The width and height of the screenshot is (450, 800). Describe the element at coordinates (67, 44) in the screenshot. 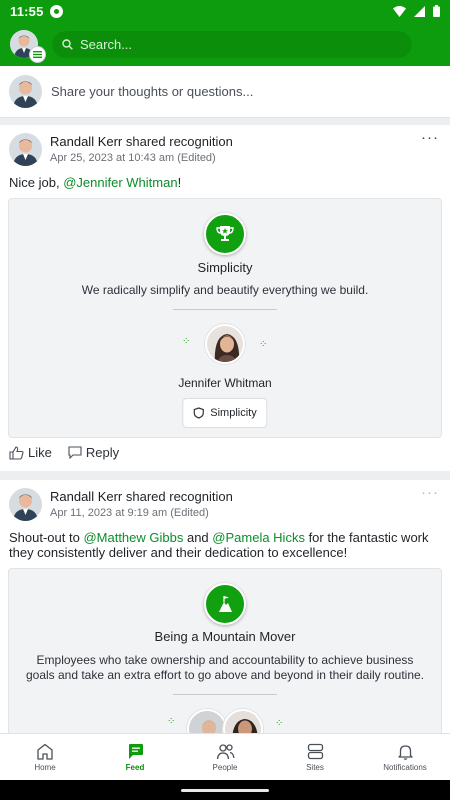

I see `search-icon` at that location.